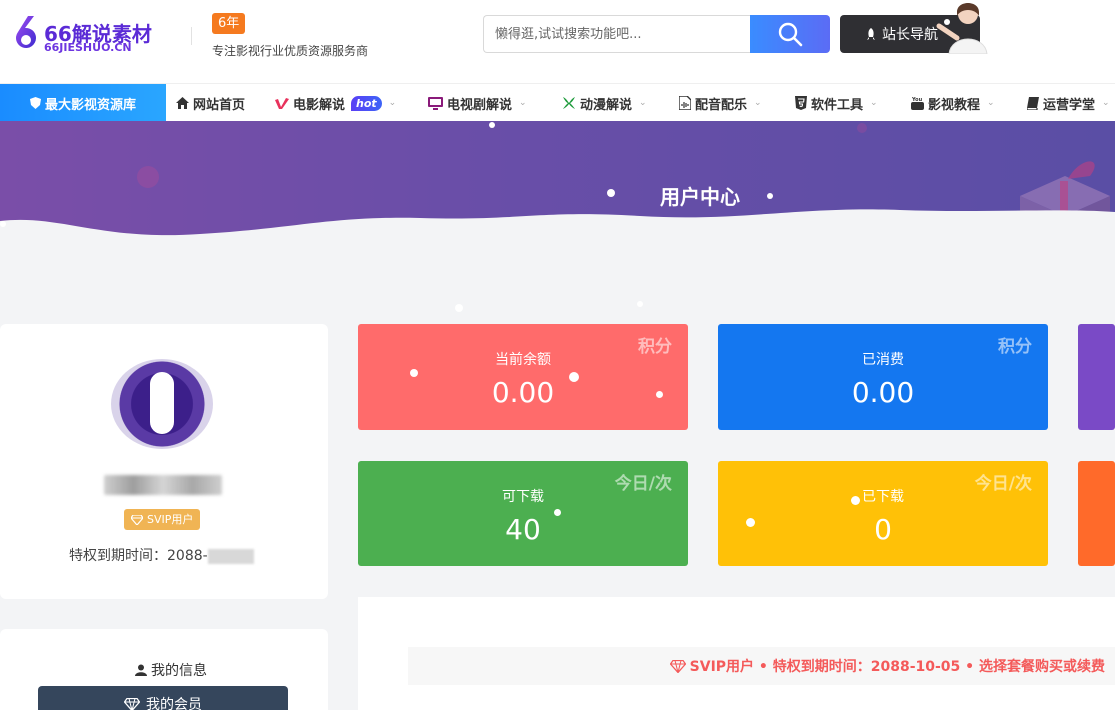 This screenshot has width=1115, height=710. I want to click on rocket-icon, so click(871, 34).